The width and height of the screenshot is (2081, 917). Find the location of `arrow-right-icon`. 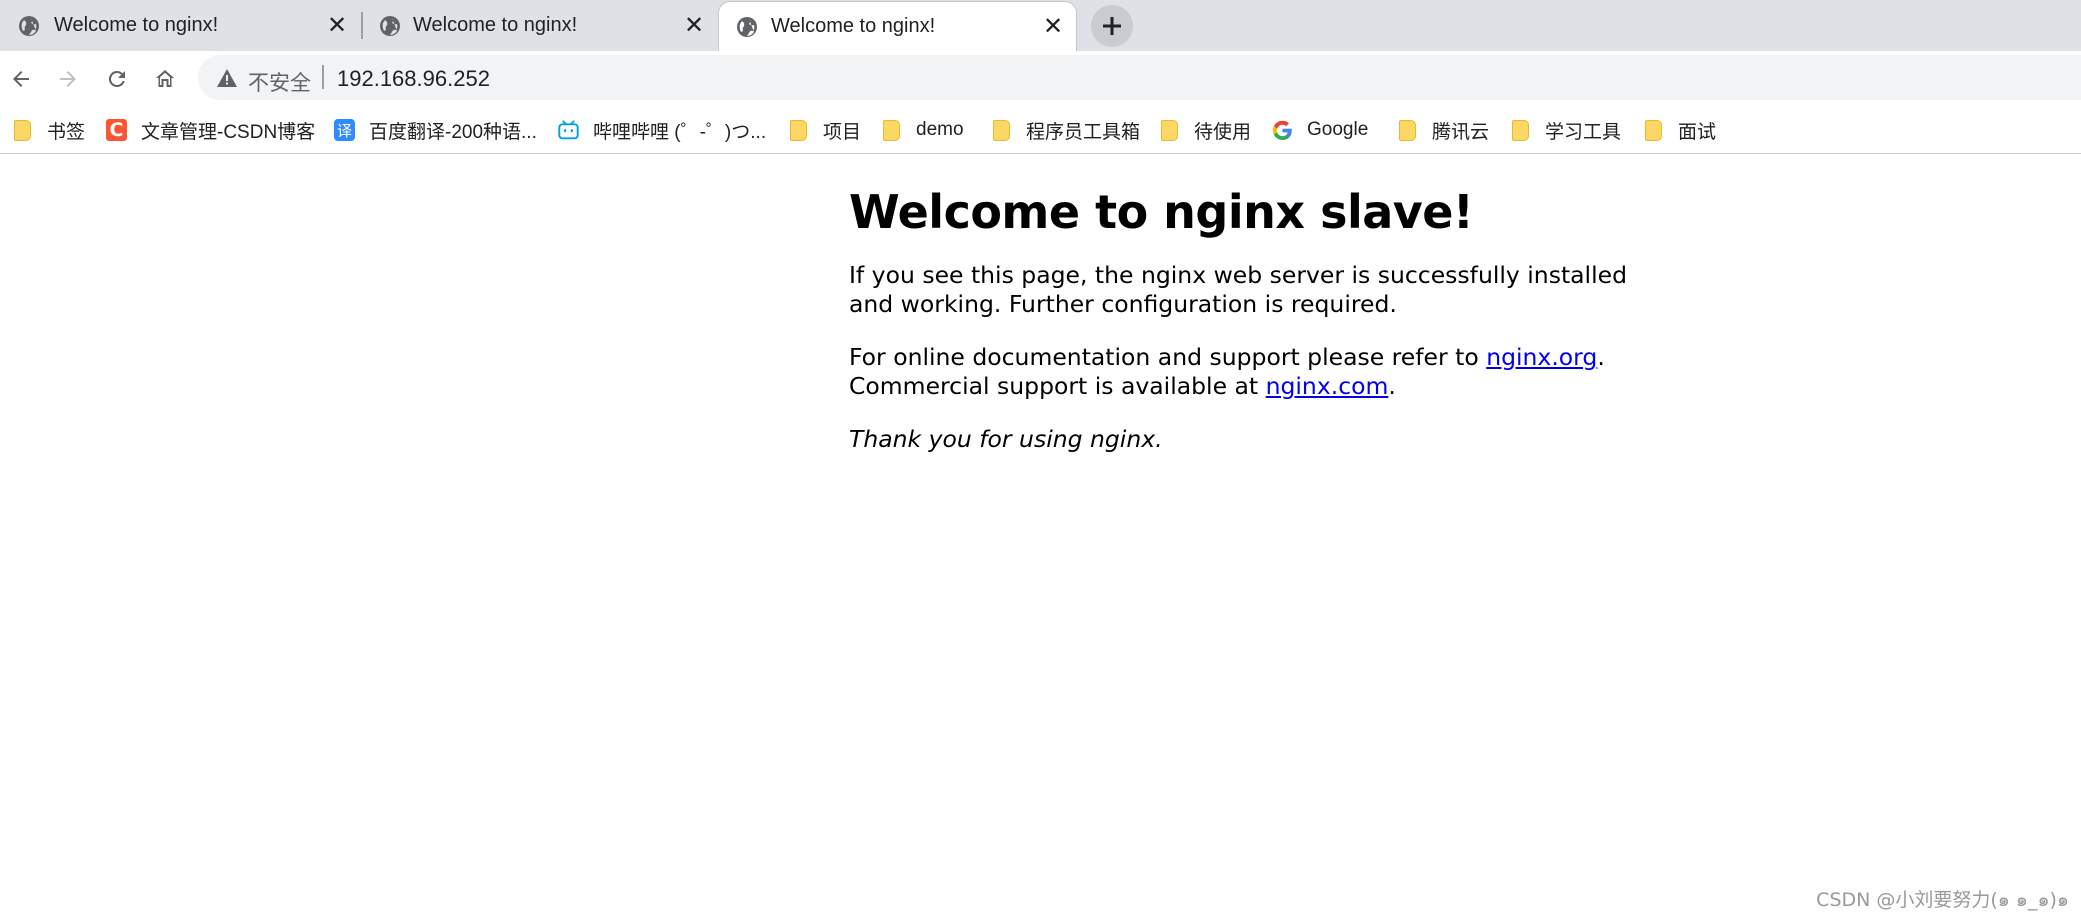

arrow-right-icon is located at coordinates (68, 79).